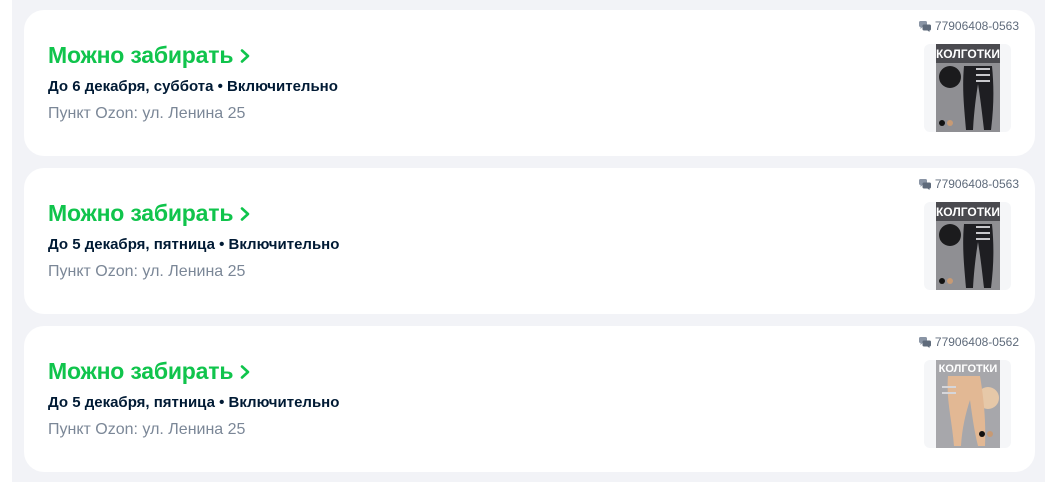  I want to click on order-number-text: 77906408-0562, so click(976, 342).